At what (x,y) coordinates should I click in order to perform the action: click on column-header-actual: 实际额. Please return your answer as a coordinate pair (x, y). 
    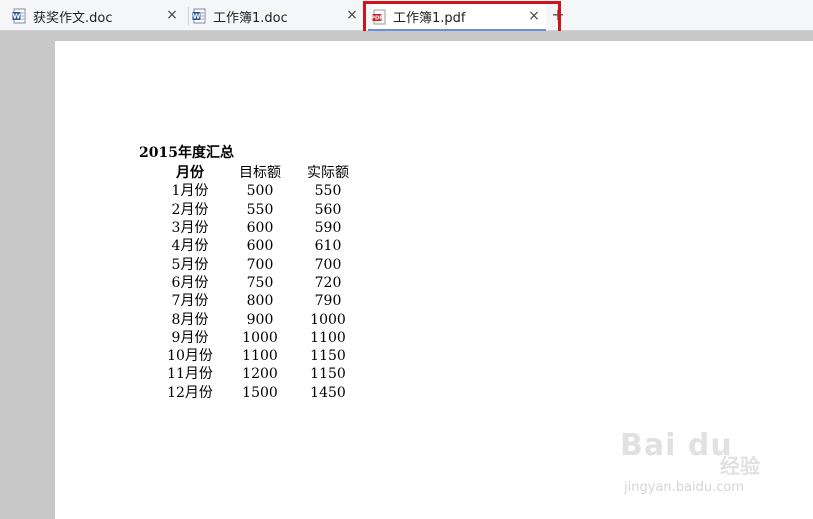
    Looking at the image, I should click on (328, 173).